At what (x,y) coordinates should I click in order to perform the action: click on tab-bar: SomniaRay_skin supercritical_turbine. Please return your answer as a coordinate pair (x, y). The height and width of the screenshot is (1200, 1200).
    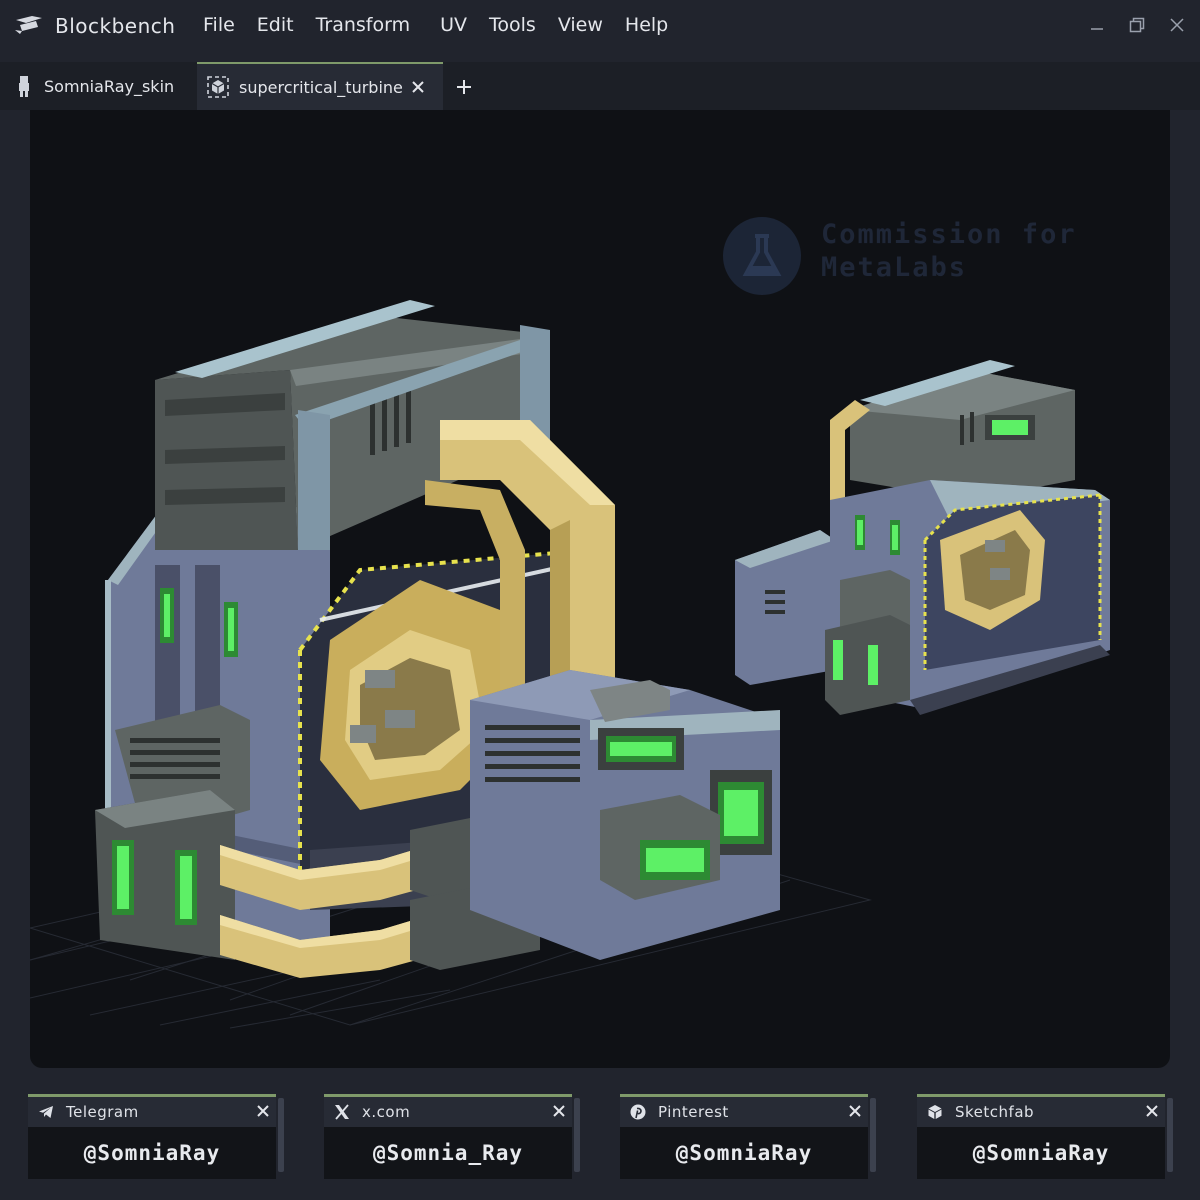
    Looking at the image, I should click on (600, 86).